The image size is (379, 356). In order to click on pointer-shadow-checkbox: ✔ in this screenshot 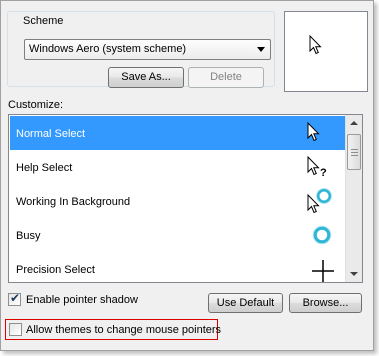, I will do `click(14, 298)`.